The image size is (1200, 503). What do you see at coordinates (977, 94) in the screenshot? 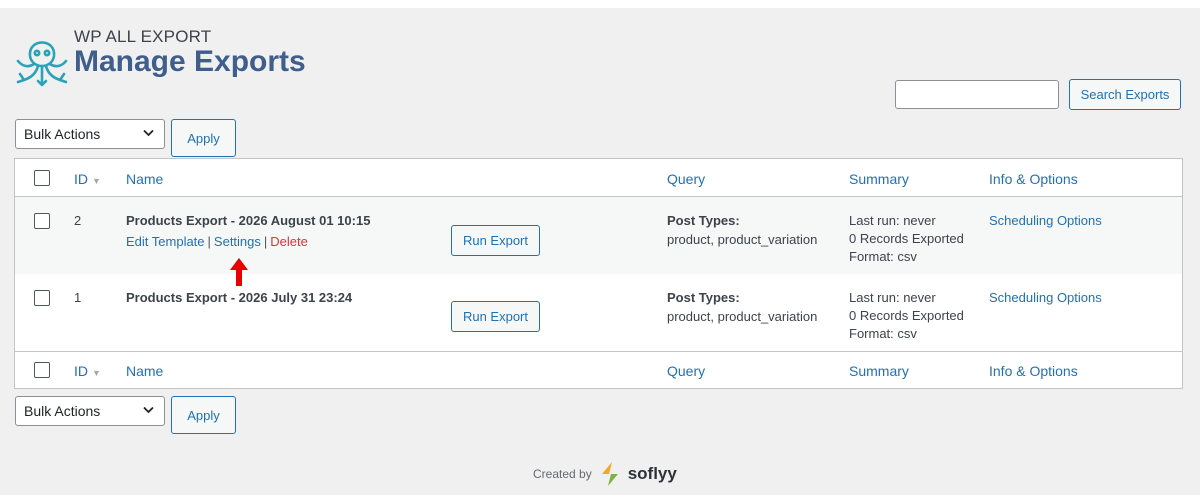
I see `search-input` at bounding box center [977, 94].